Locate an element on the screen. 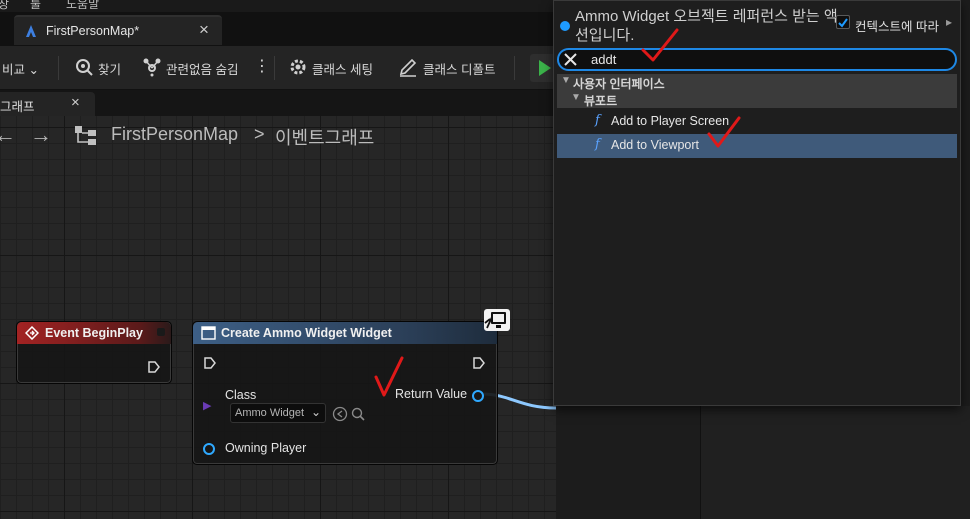 Image resolution: width=970 pixels, height=519 pixels. action-label: Add to Player Screen is located at coordinates (670, 121).